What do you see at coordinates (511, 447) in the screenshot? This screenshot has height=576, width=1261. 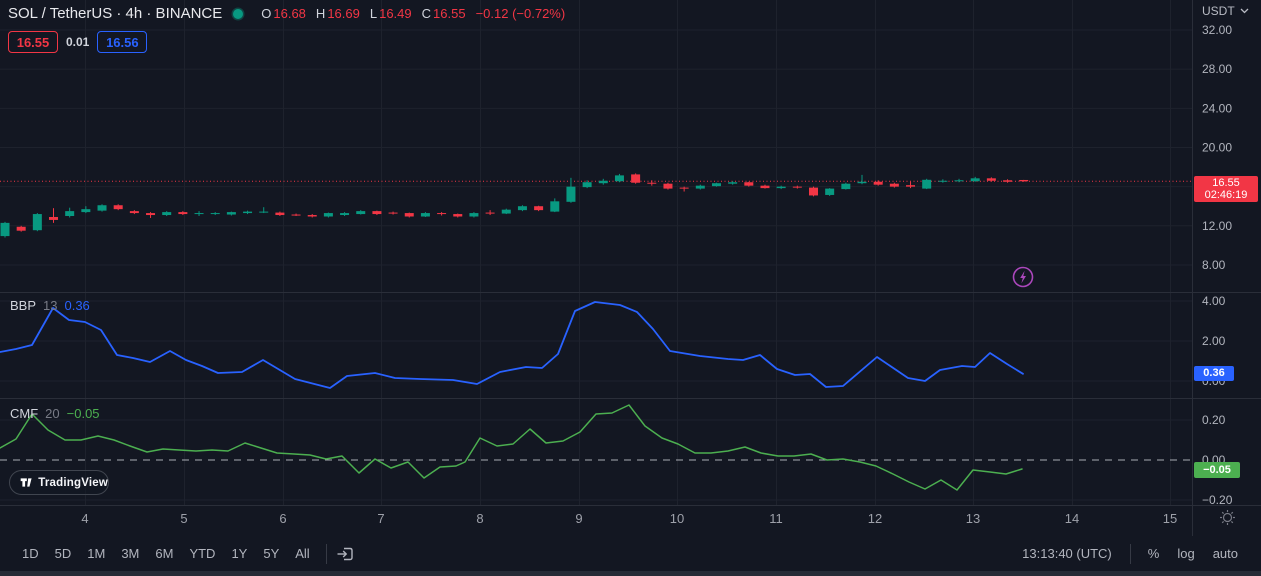 I see `cmf-line` at bounding box center [511, 447].